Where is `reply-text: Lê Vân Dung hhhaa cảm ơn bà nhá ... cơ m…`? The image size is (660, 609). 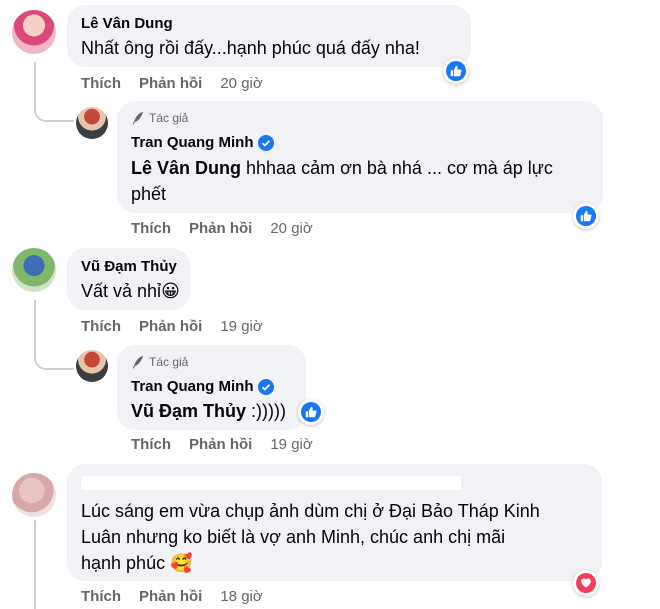
reply-text: Lê Vân Dung hhhaa cảm ơn bà nhá ... cơ m… is located at coordinates (366, 181).